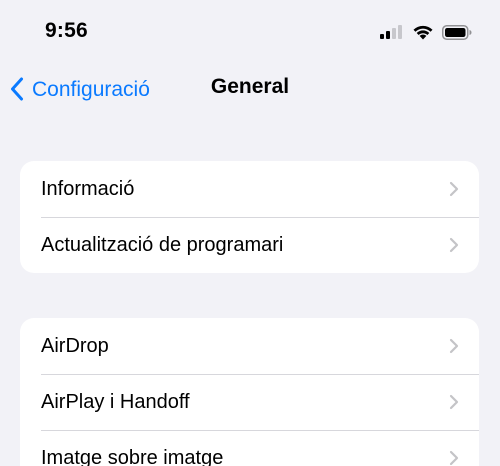 The width and height of the screenshot is (500, 466). What do you see at coordinates (423, 32) in the screenshot?
I see `wifi-icon` at bounding box center [423, 32].